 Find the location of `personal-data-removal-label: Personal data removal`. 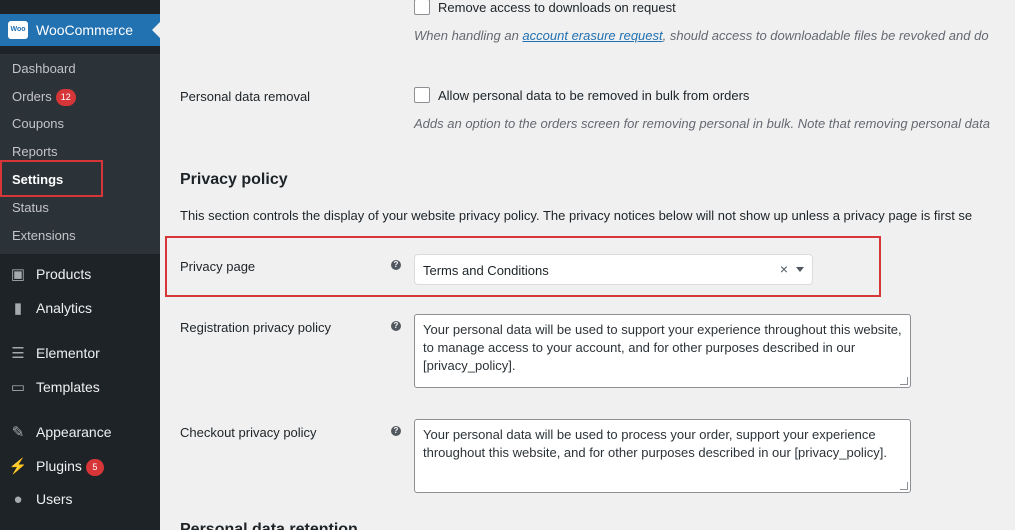

personal-data-removal-label: Personal data removal is located at coordinates (245, 96).